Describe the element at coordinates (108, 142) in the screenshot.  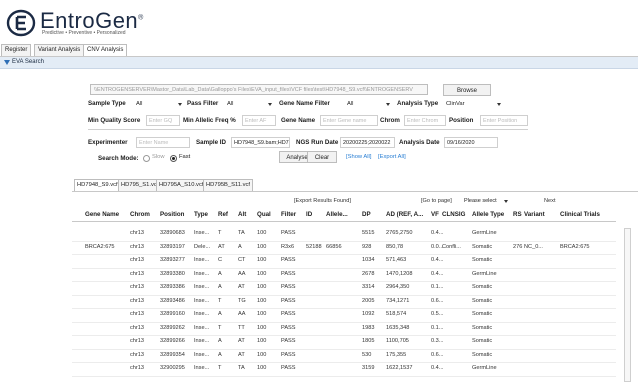
I see `experimenter-label: Experimenter` at that location.